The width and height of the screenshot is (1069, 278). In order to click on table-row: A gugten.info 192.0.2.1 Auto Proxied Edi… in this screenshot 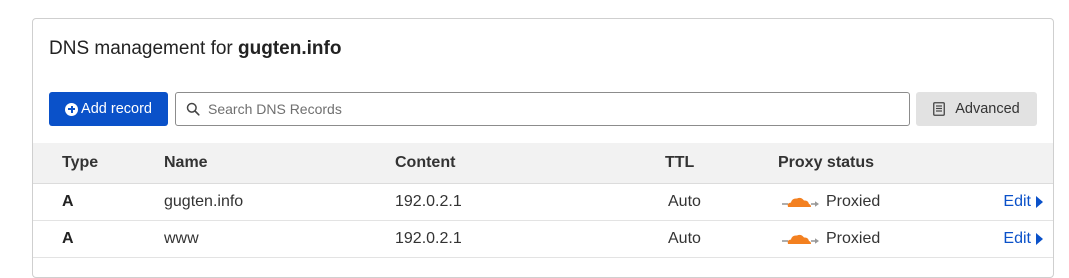, I will do `click(543, 202)`.